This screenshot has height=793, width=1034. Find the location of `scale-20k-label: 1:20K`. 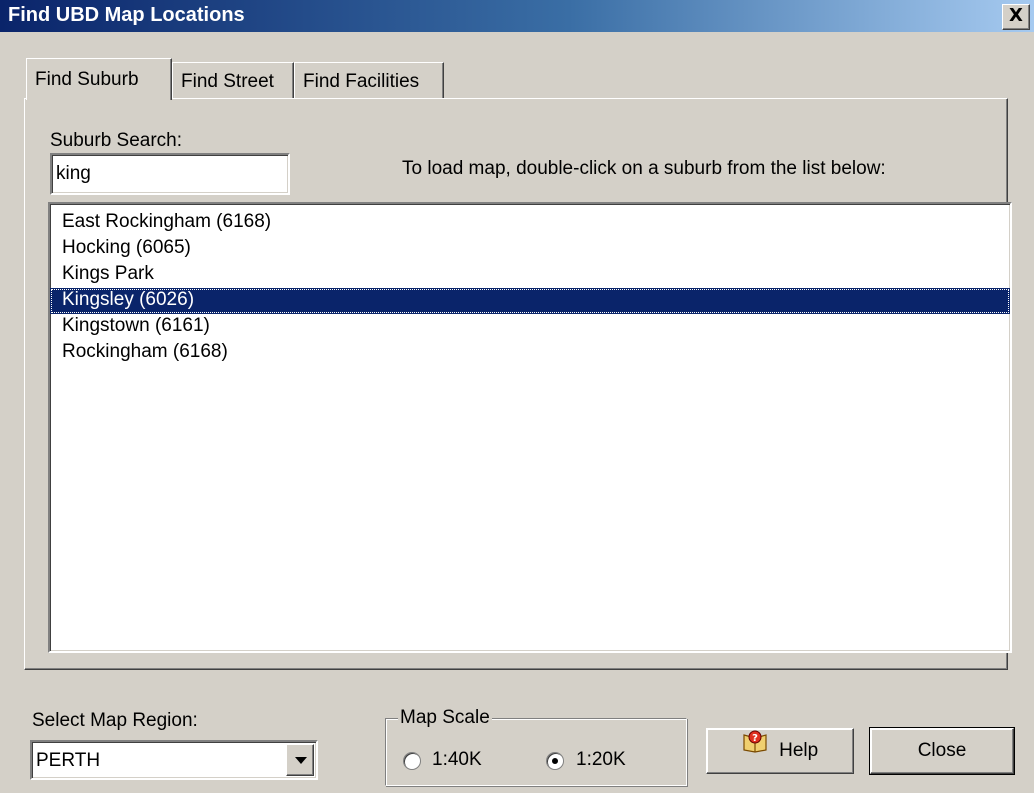

scale-20k-label: 1:20K is located at coordinates (601, 760).